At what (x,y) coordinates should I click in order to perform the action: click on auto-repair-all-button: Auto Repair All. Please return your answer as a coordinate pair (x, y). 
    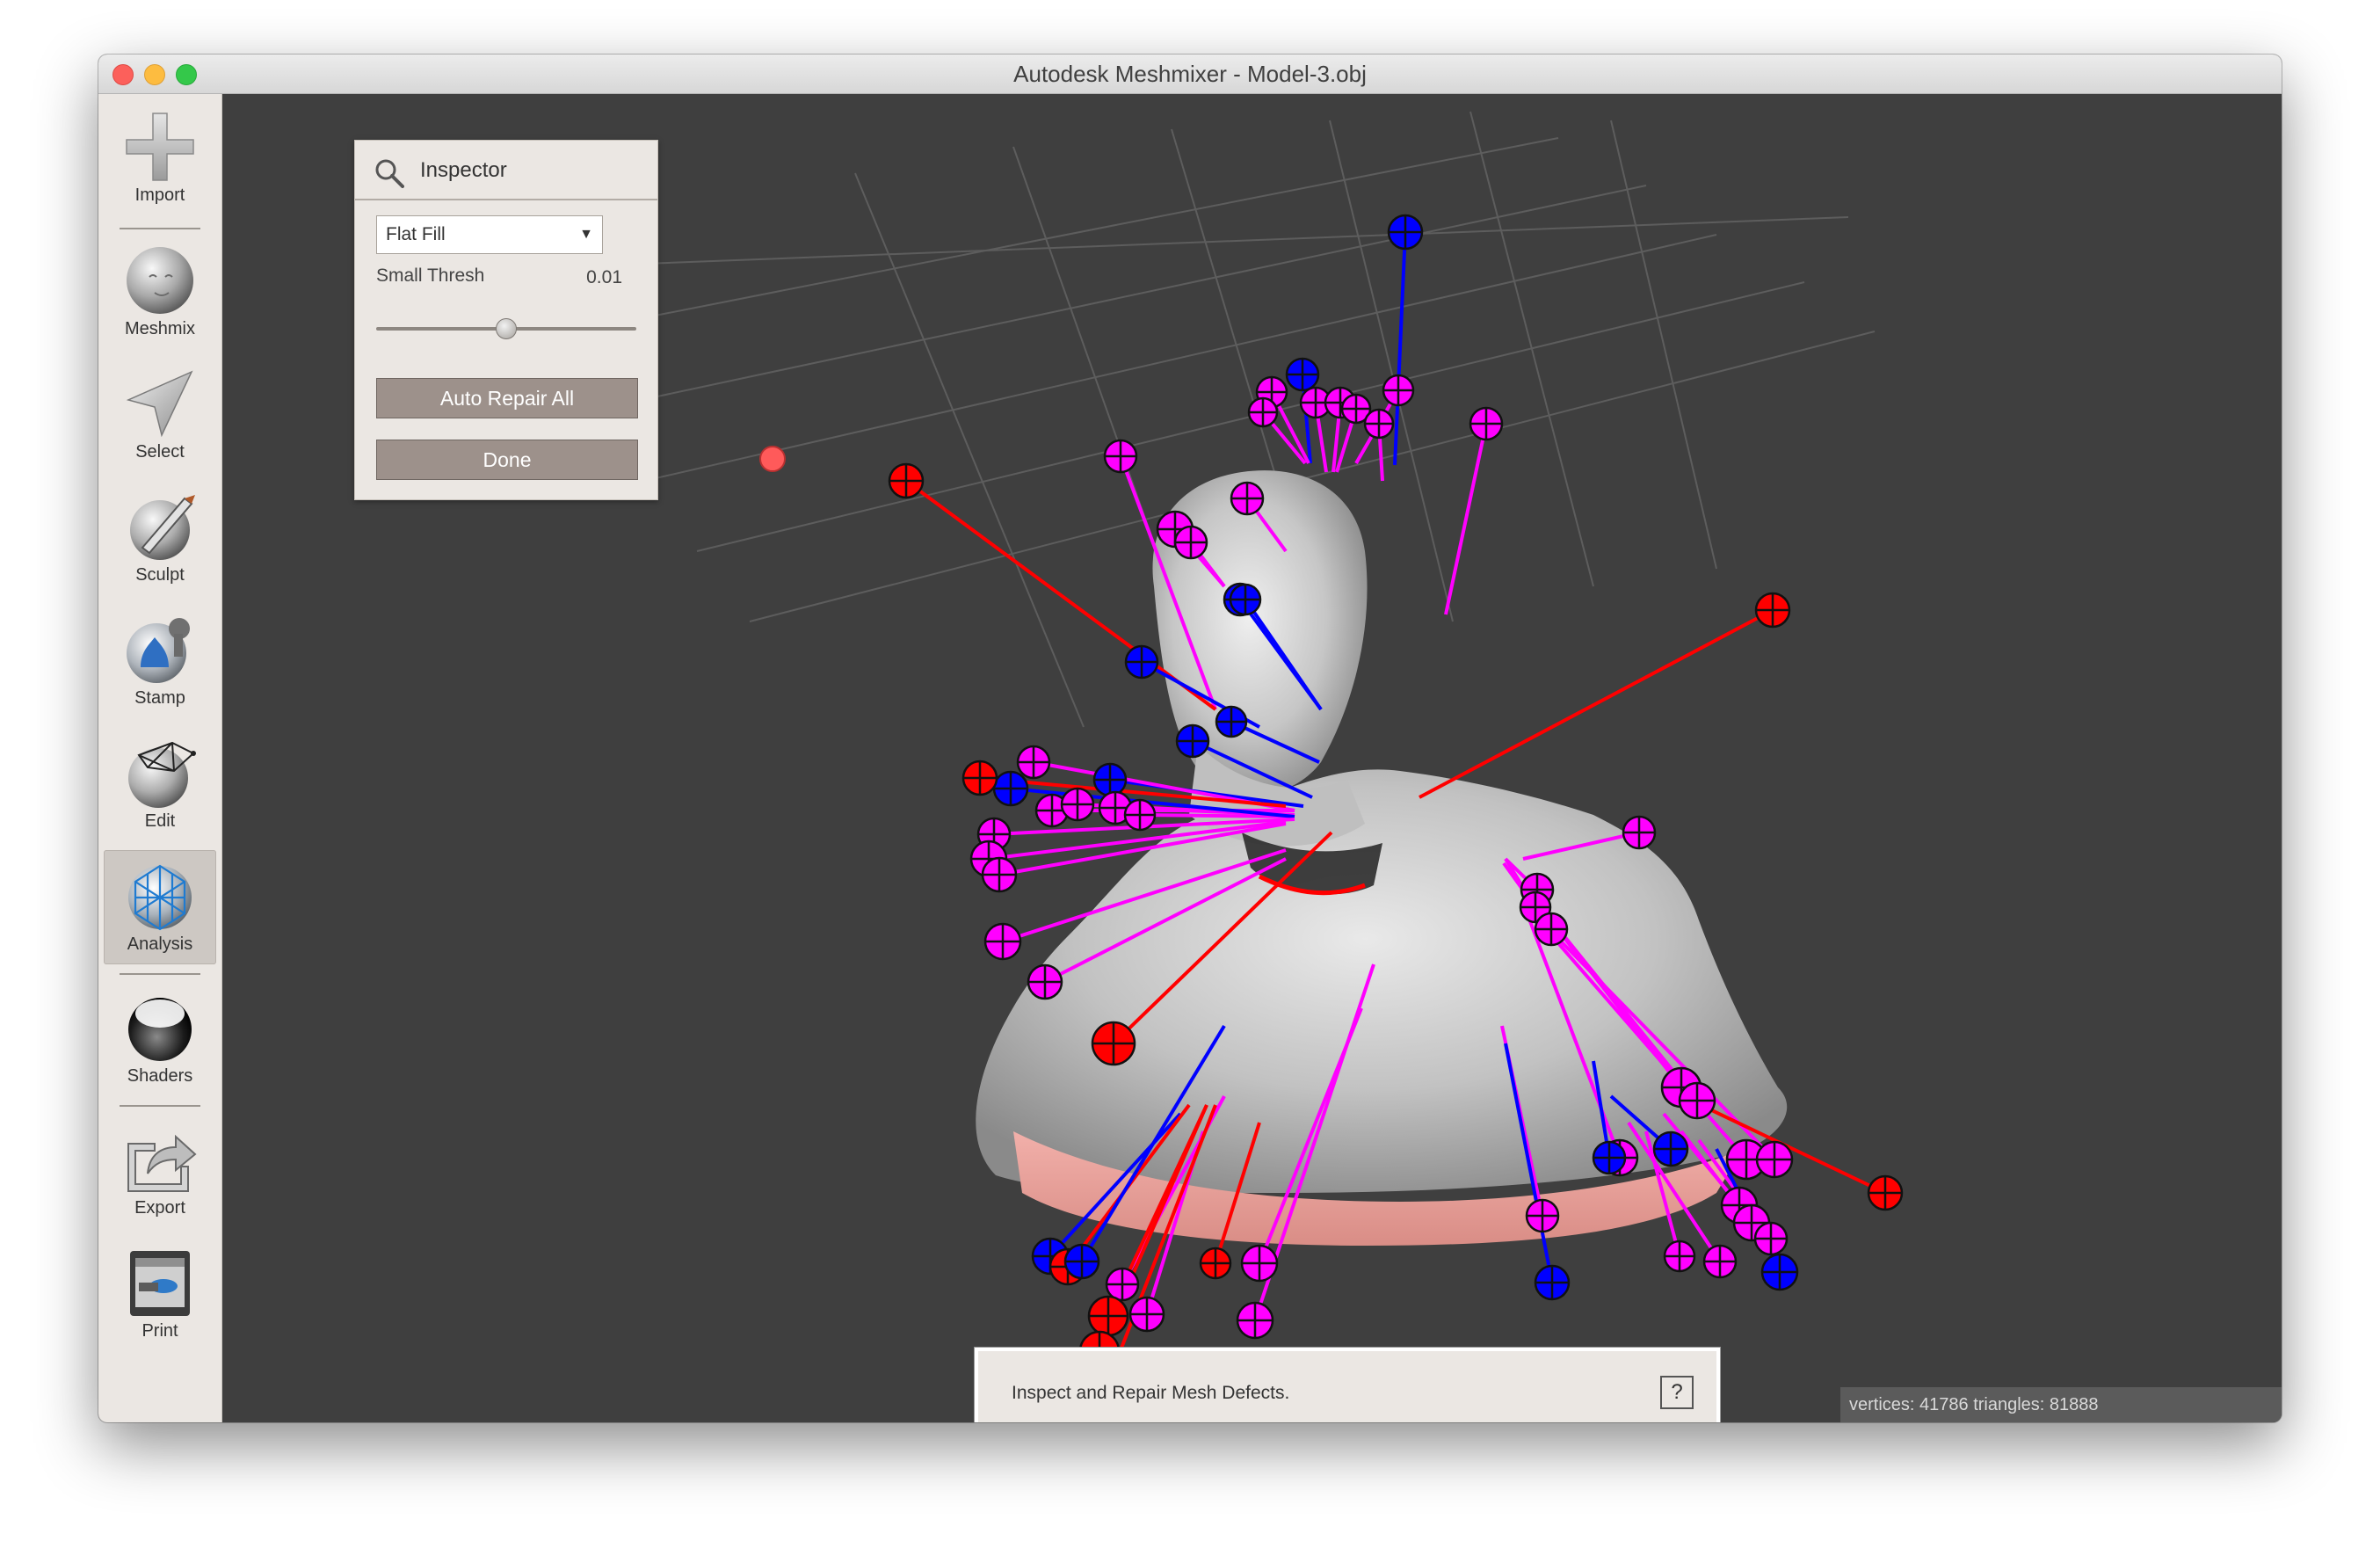
    Looking at the image, I should click on (507, 398).